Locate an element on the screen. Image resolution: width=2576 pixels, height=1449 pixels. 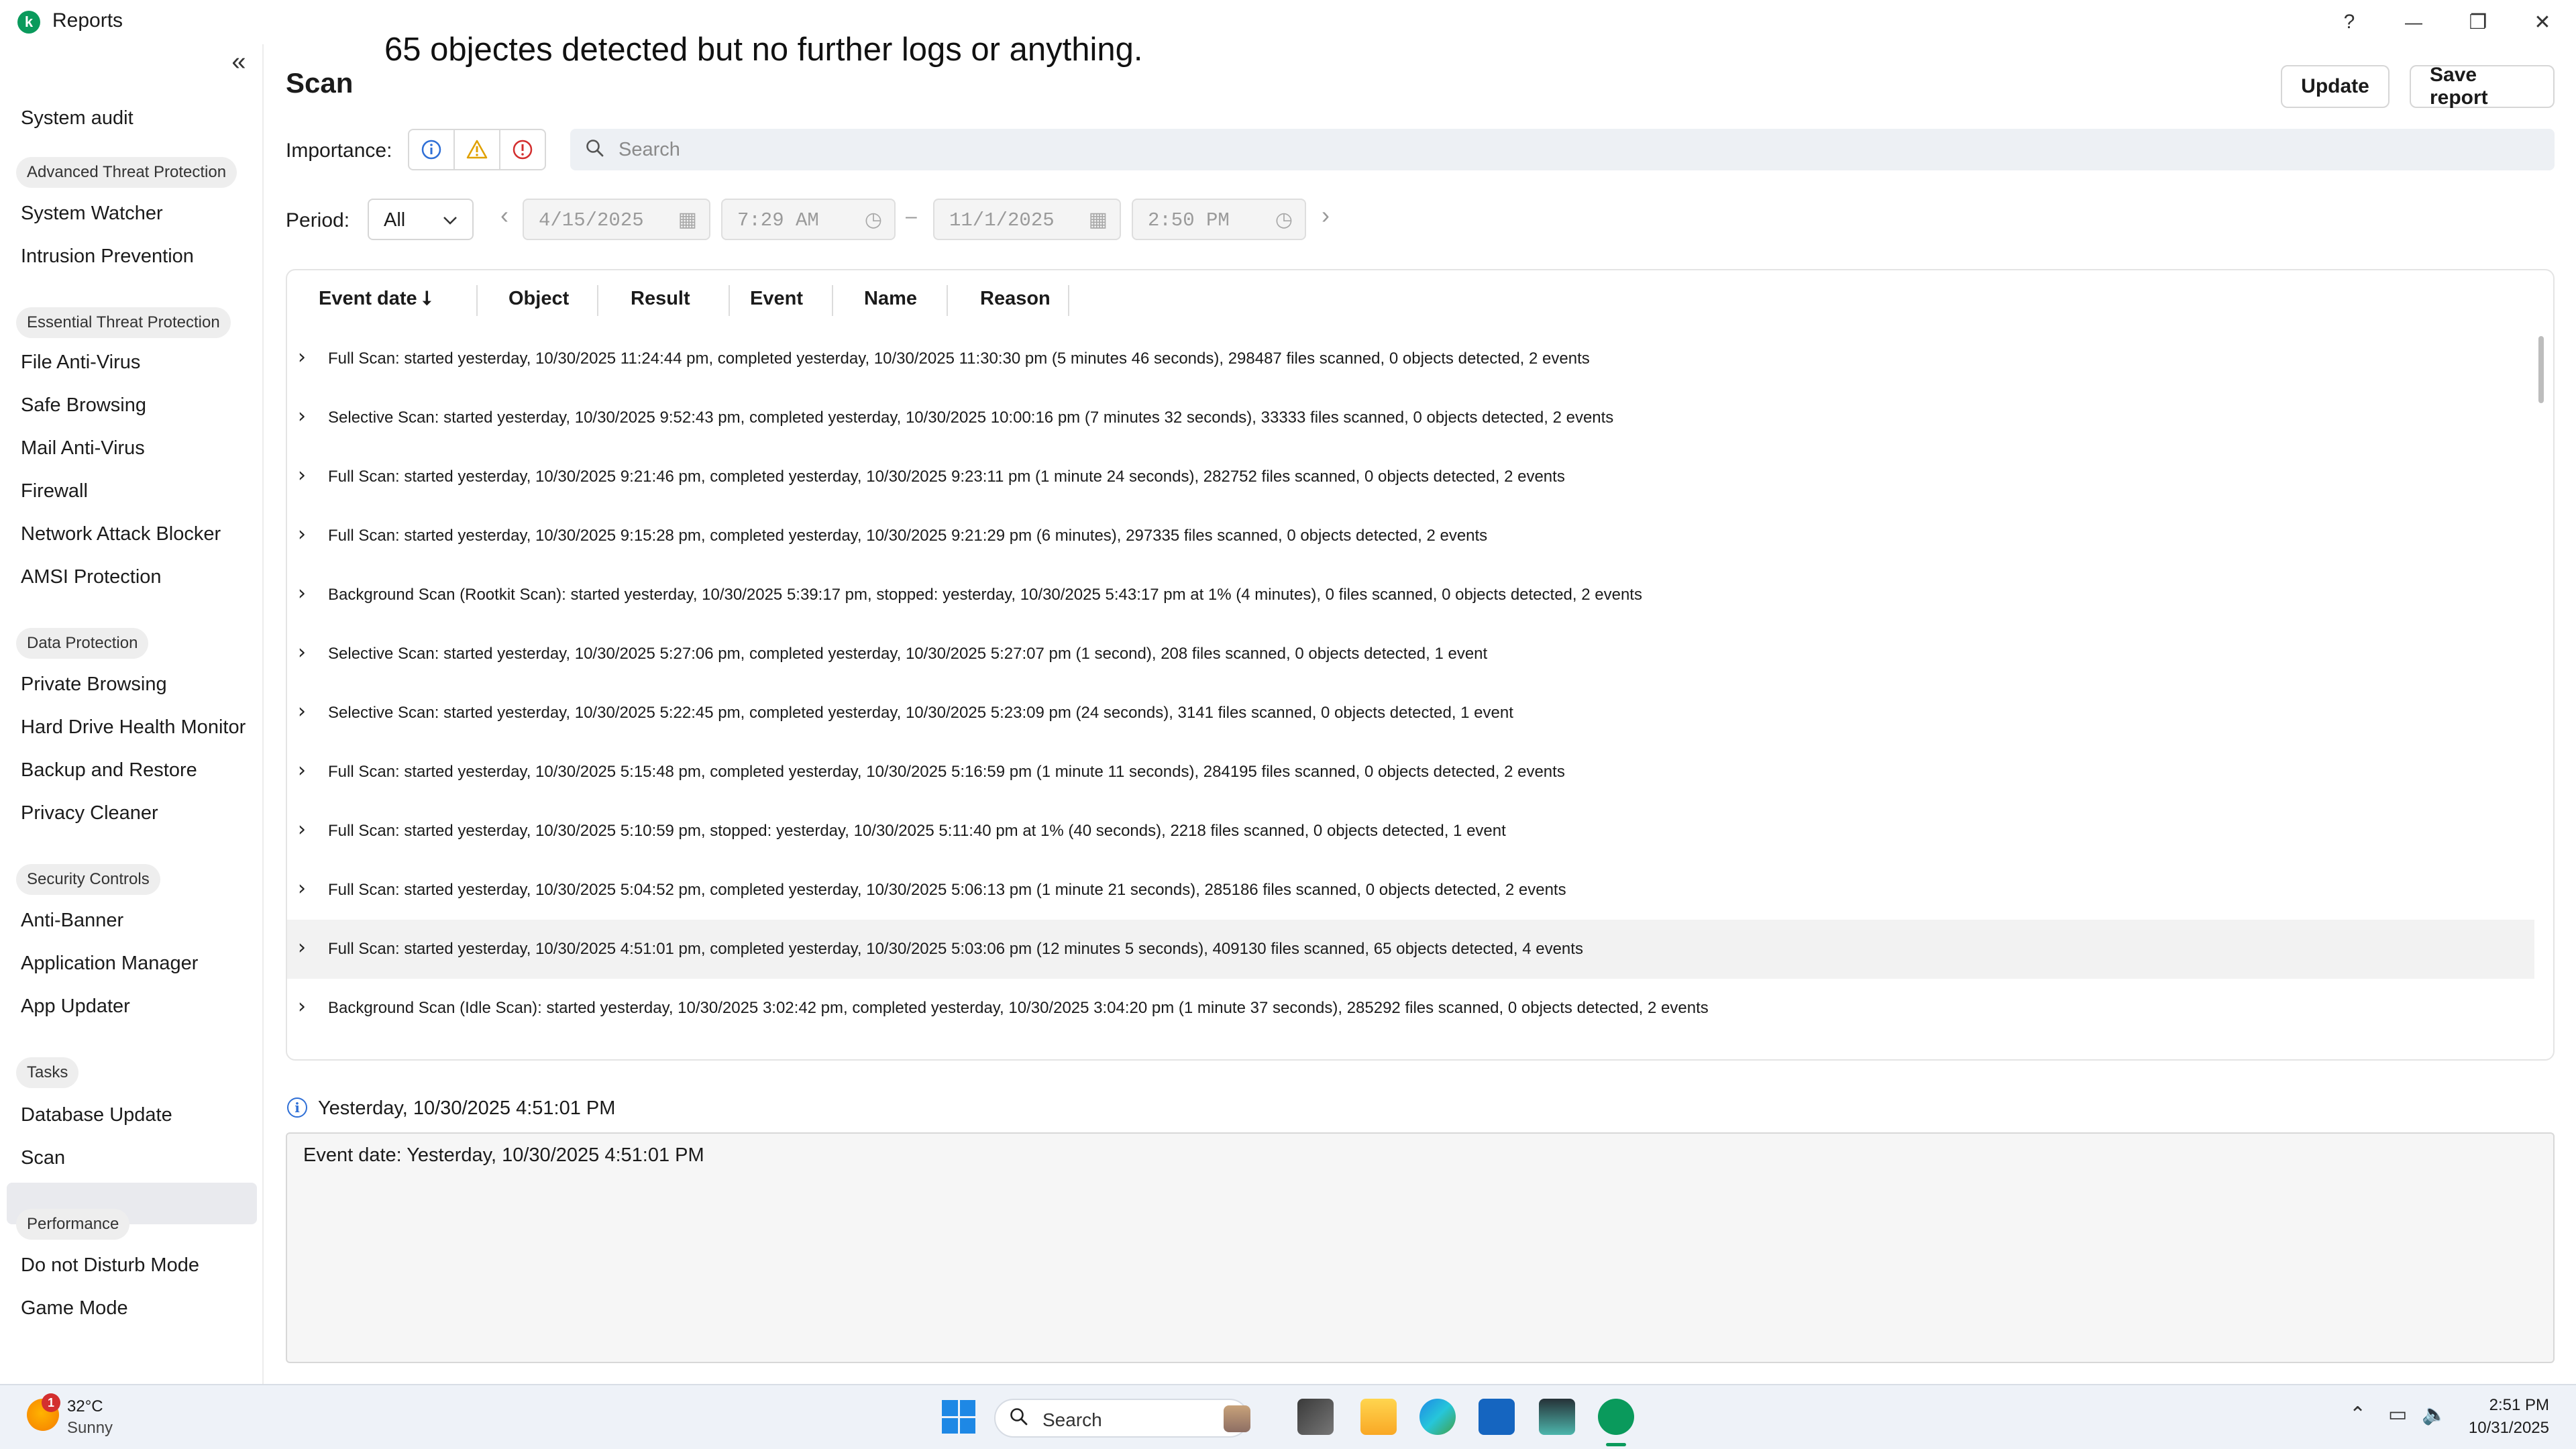
sidebar-item-anti-banner: Anti-Banner is located at coordinates (72, 921).